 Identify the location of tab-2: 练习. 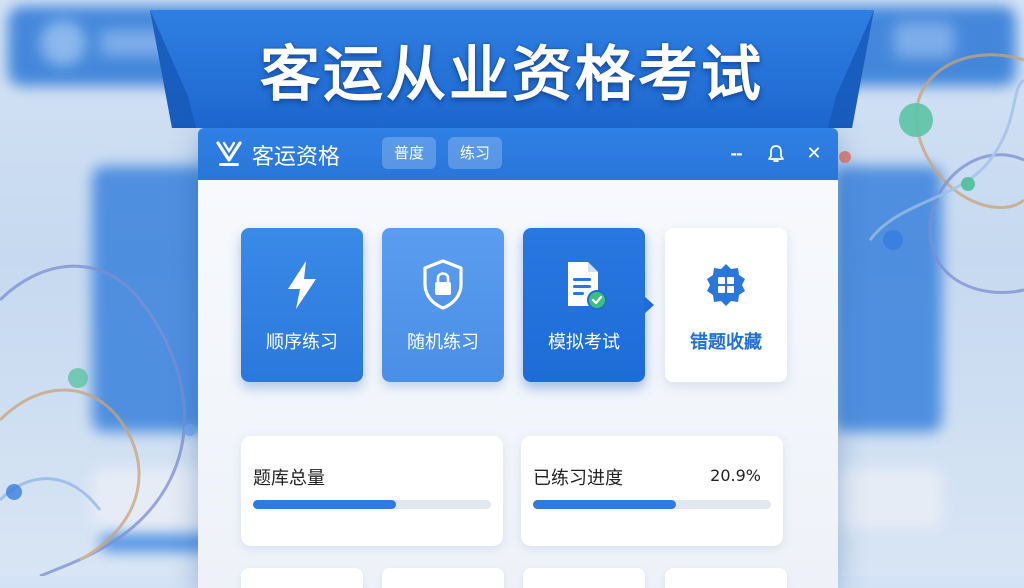
(475, 153).